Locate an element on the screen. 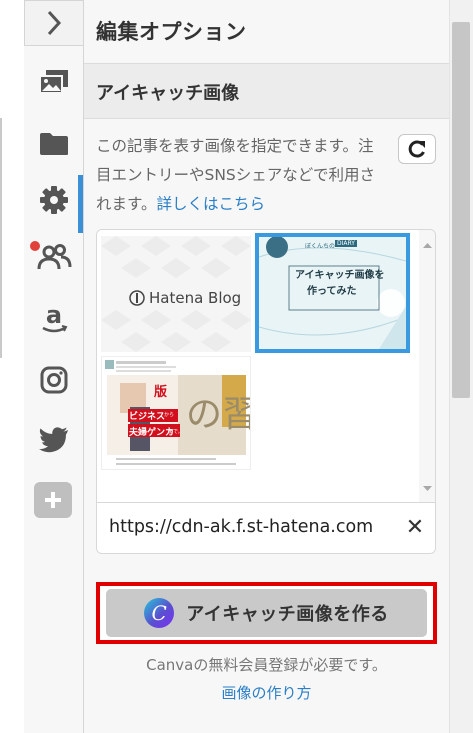 The height and width of the screenshot is (733, 473). panel-scrollbar-thumb is located at coordinates (461, 210).